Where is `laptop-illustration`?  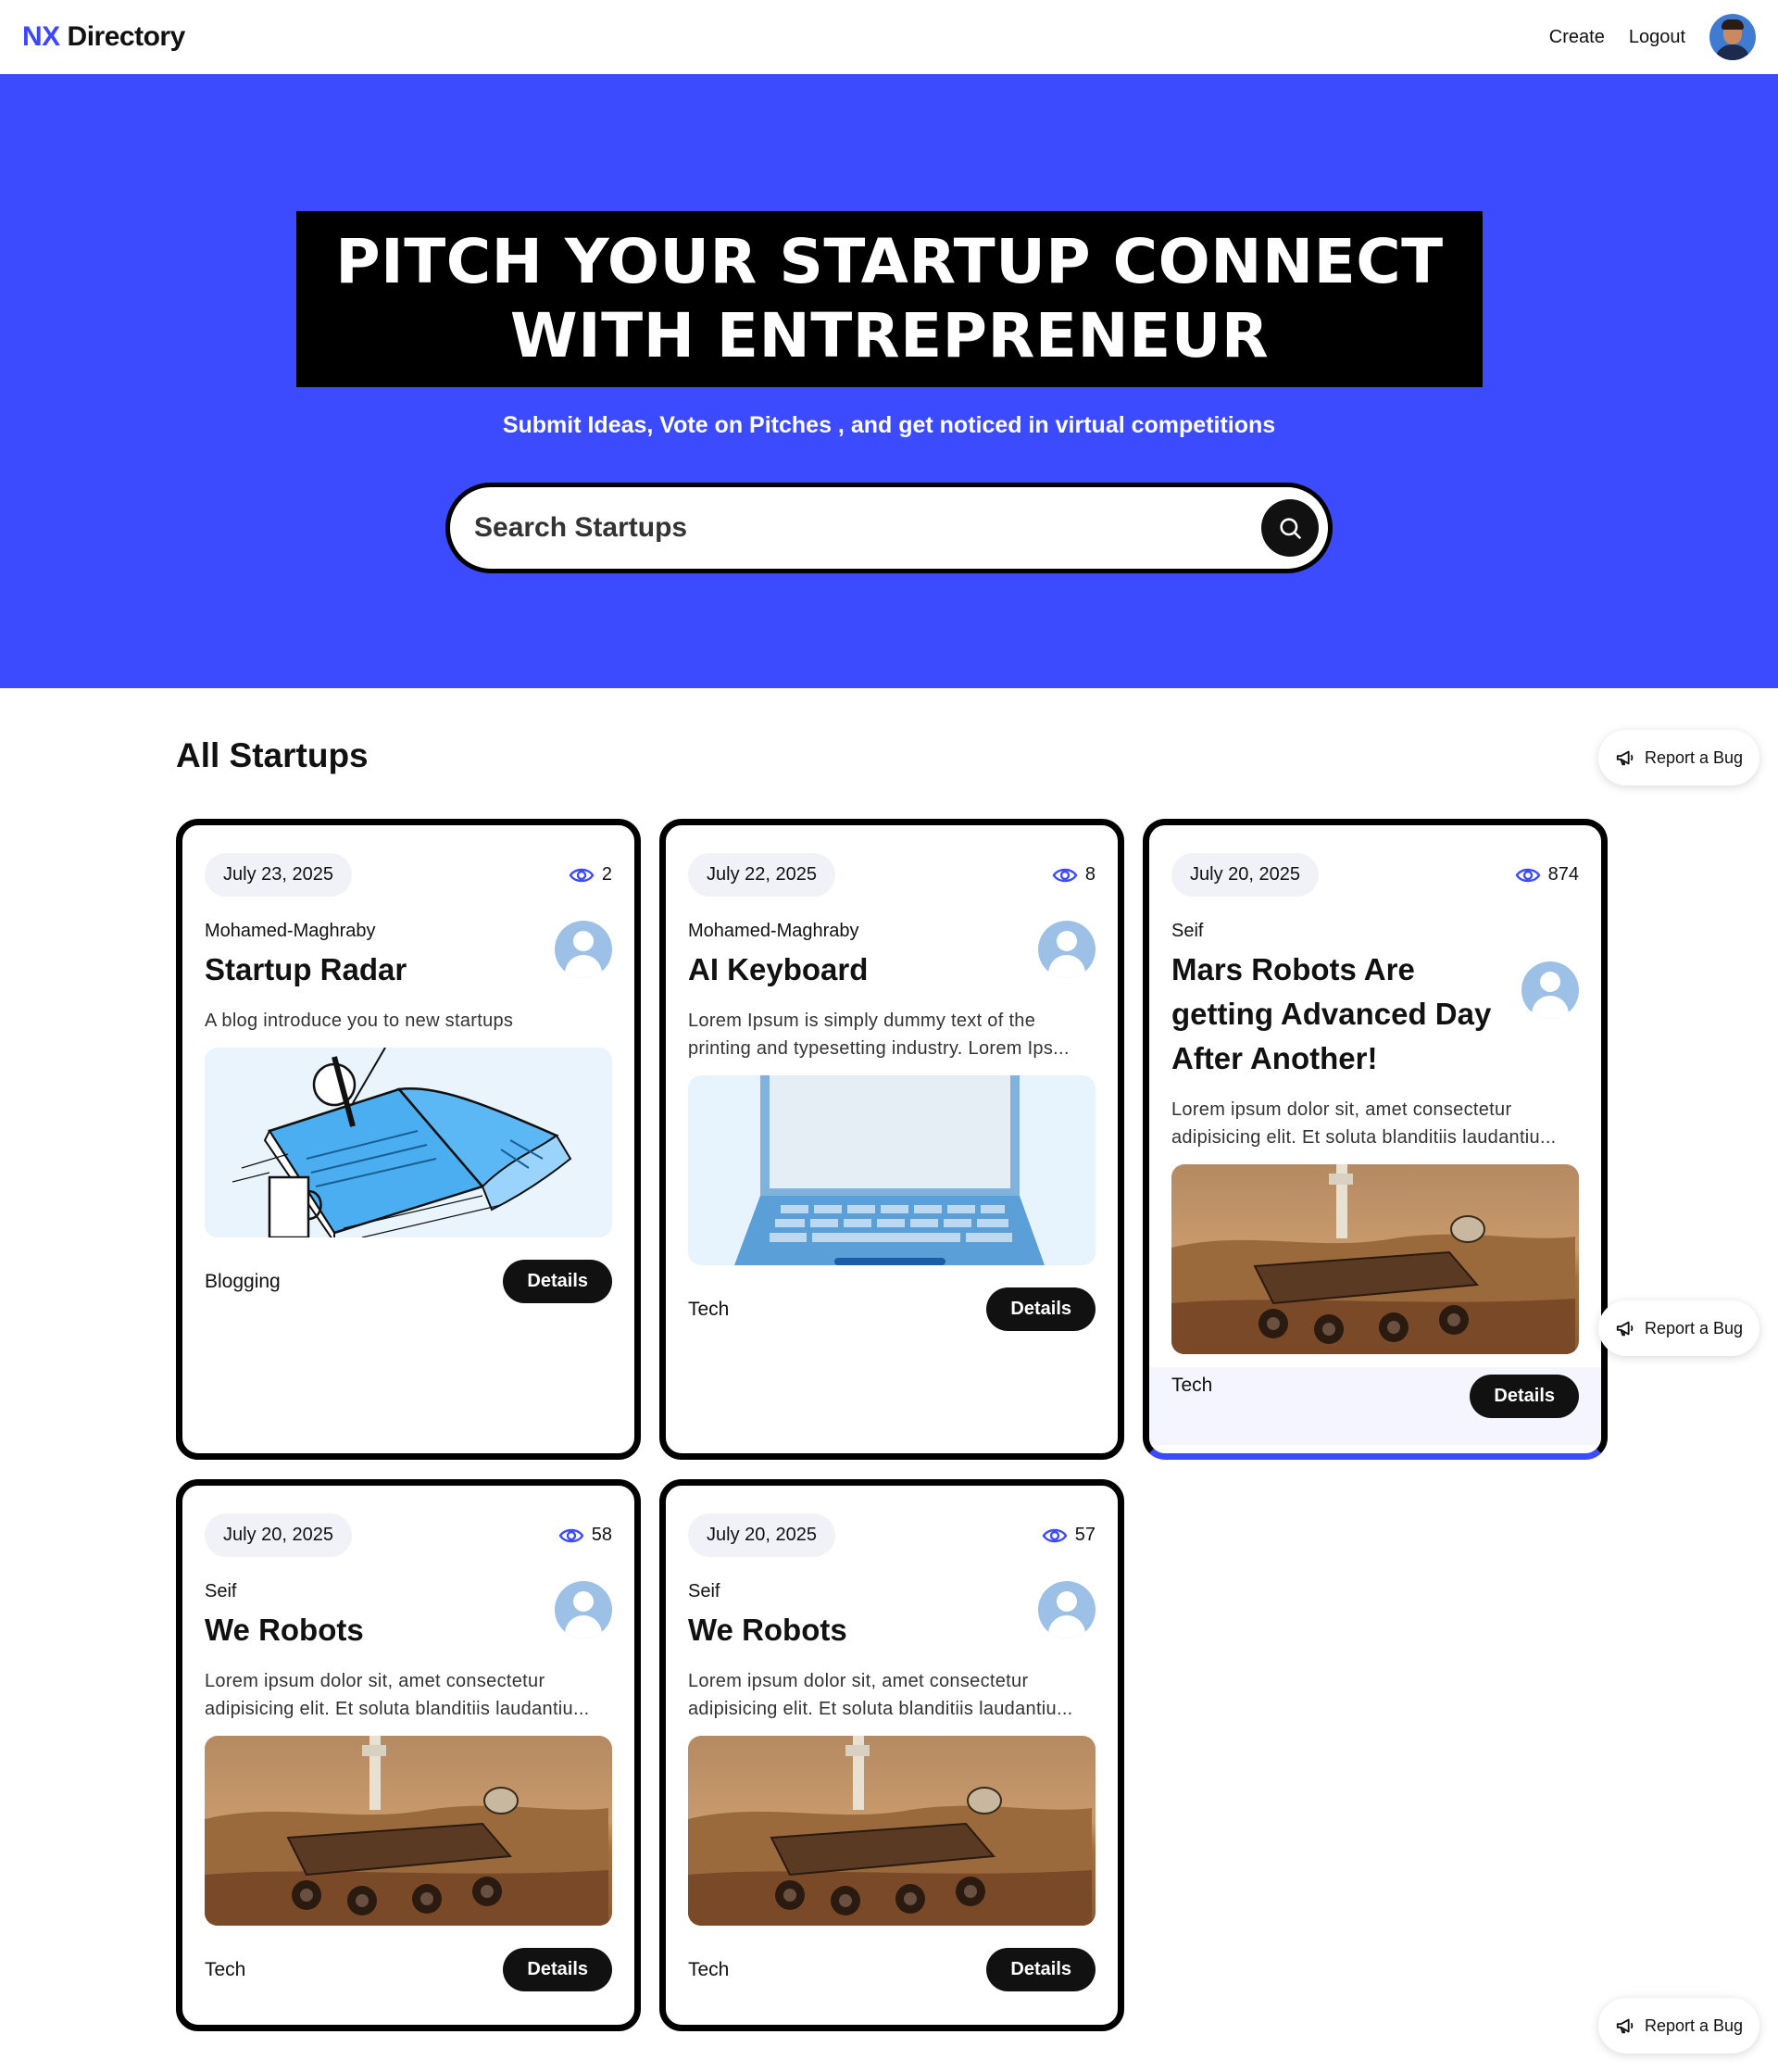
laptop-illustration is located at coordinates (889, 1170).